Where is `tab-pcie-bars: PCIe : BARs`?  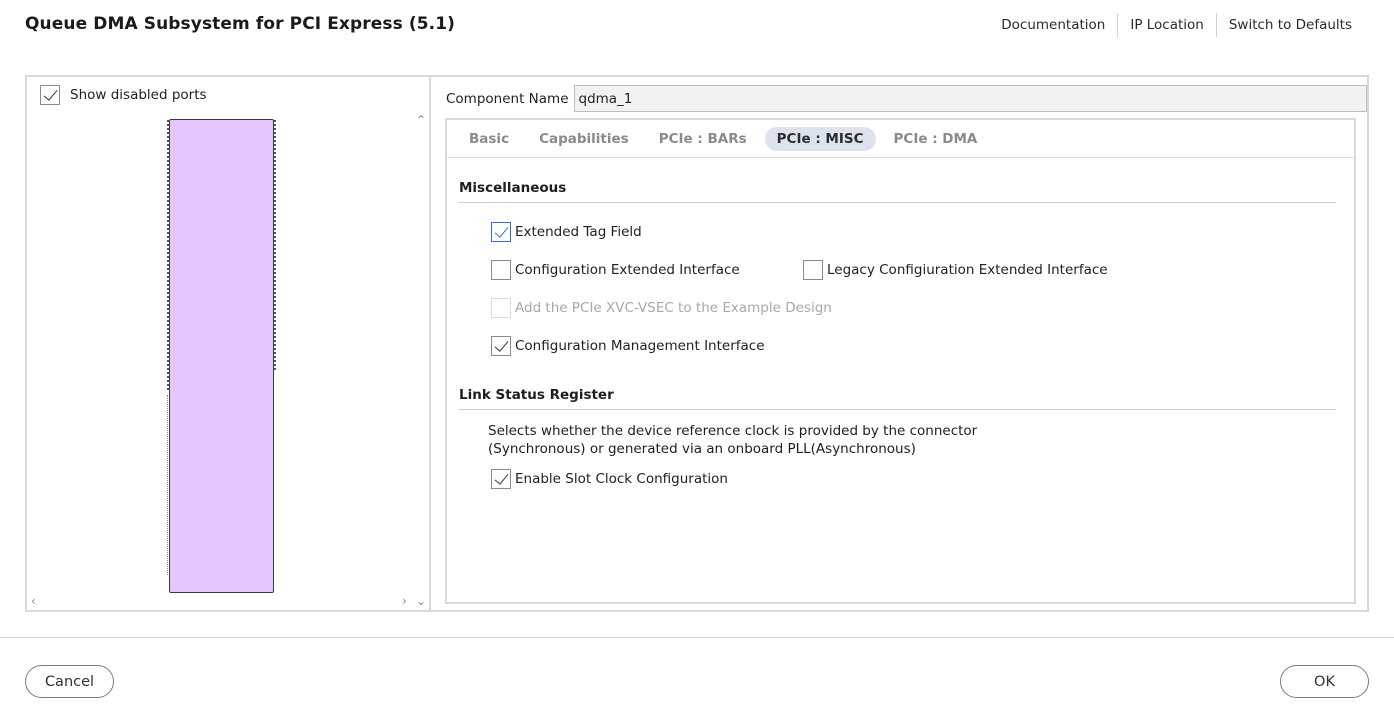
tab-pcie-bars: PCIe : BARs is located at coordinates (703, 139).